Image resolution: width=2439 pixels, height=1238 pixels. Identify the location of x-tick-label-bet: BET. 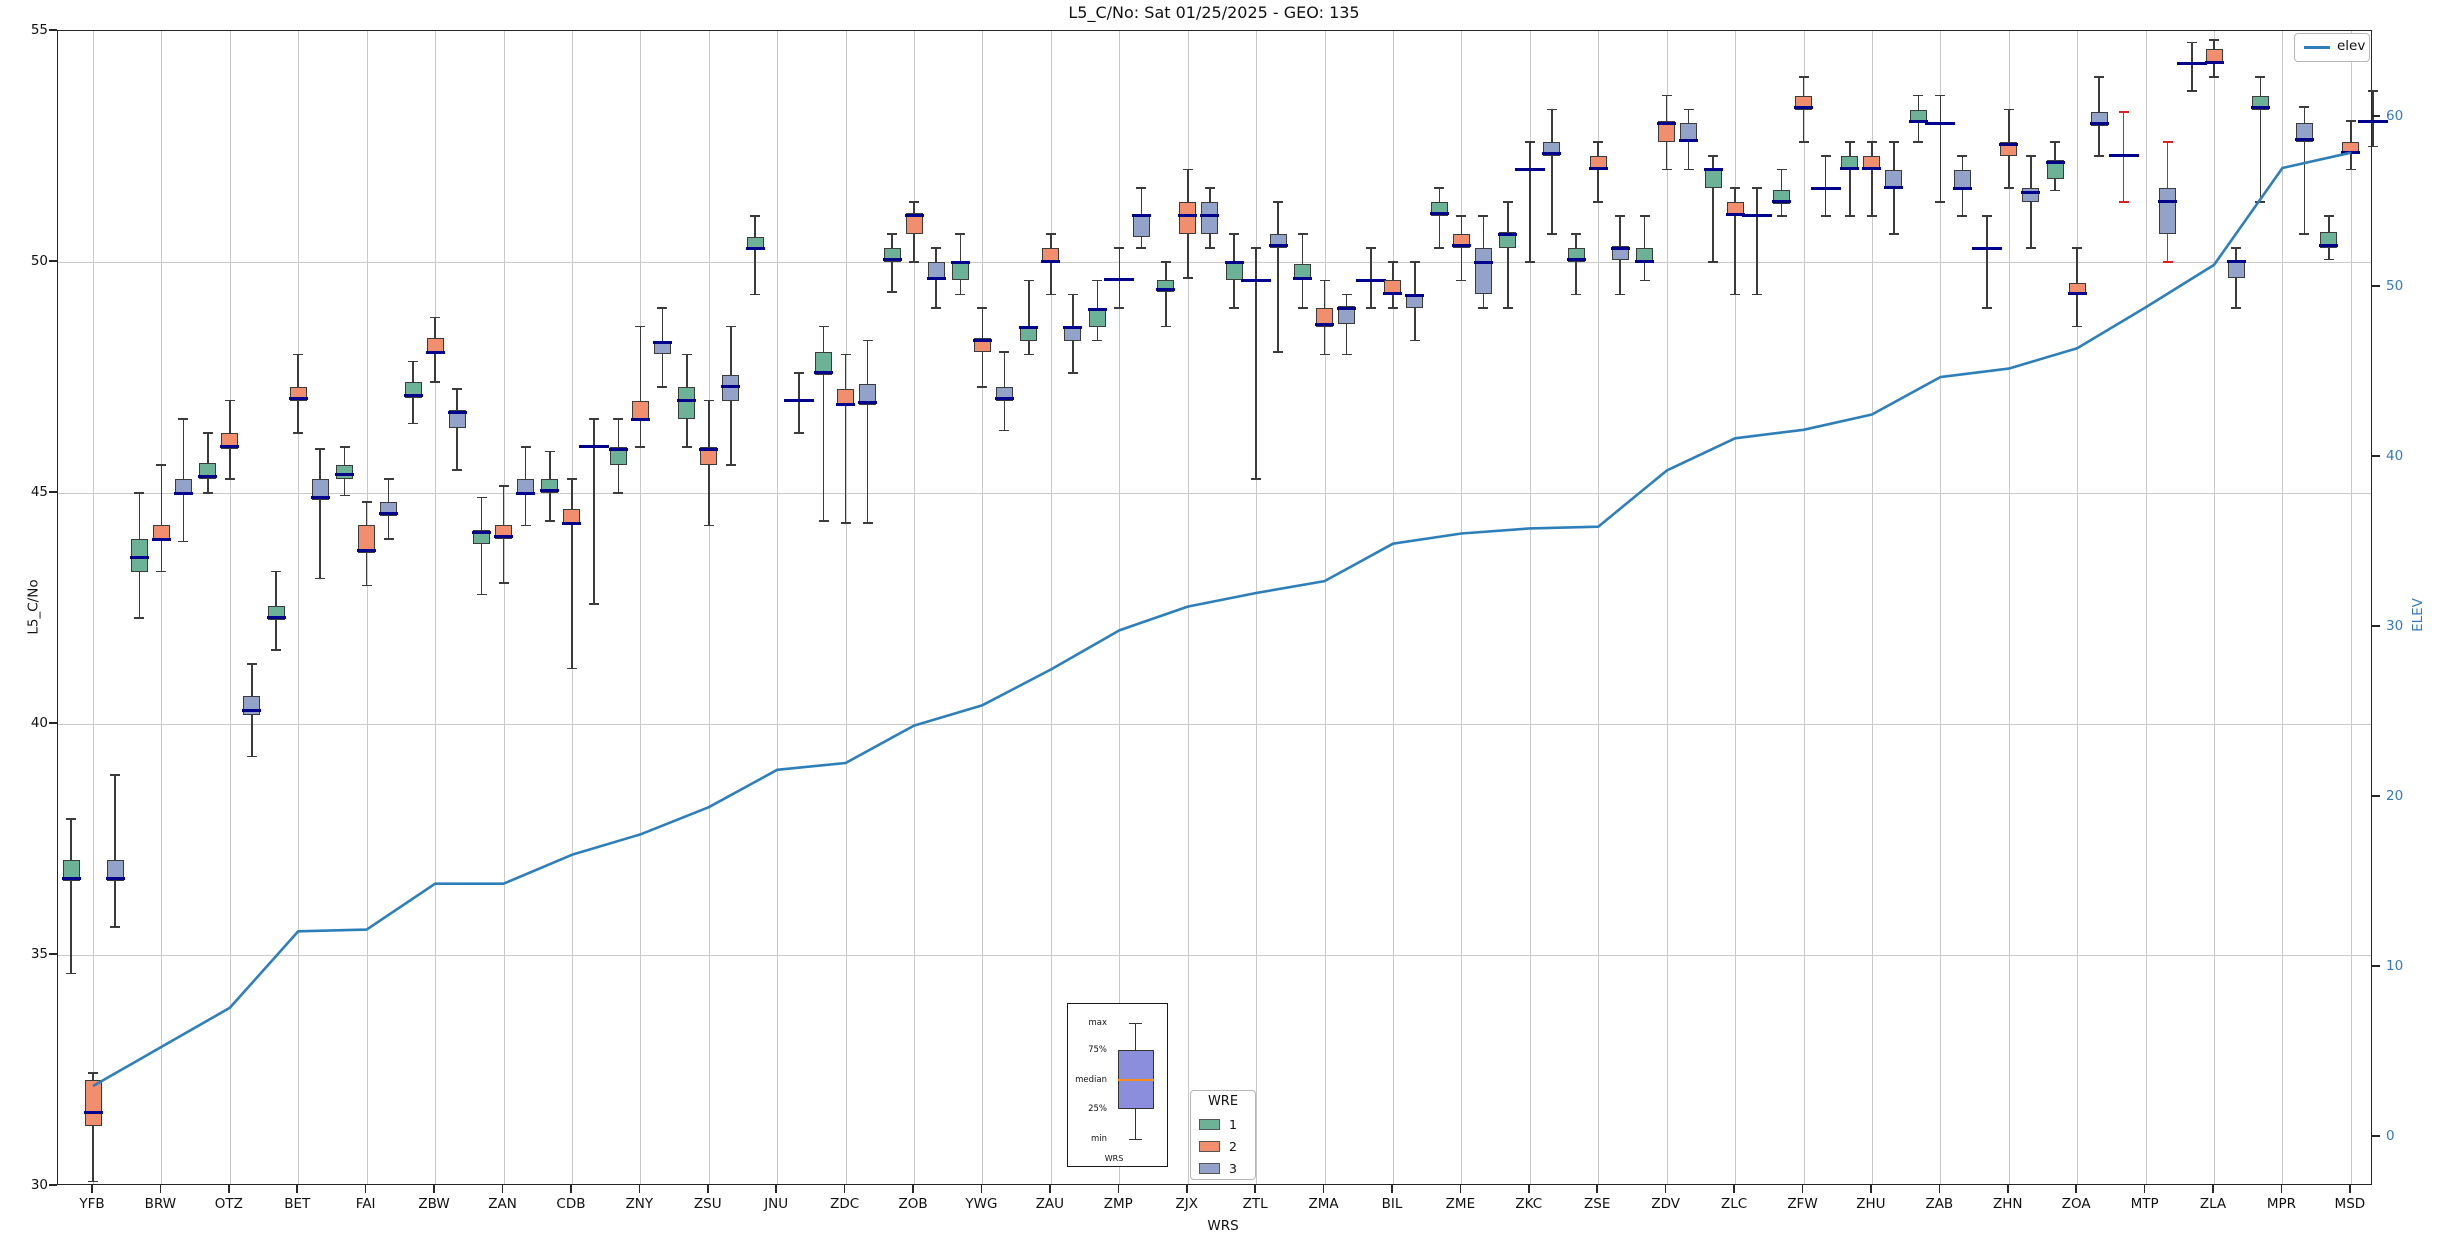
(297, 1204).